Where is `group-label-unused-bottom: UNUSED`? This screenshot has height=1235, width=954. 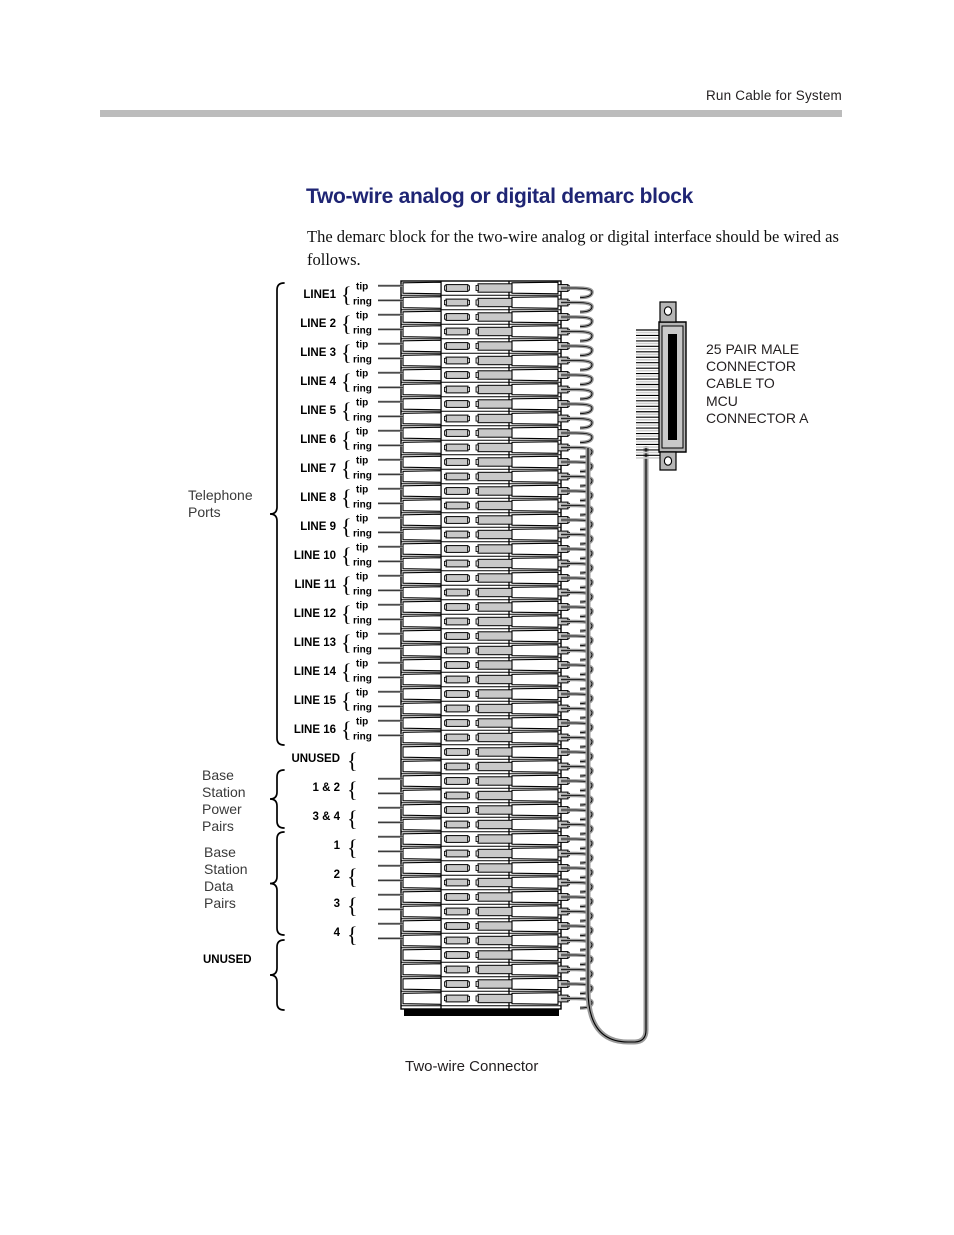
group-label-unused-bottom: UNUSED is located at coordinates (227, 960).